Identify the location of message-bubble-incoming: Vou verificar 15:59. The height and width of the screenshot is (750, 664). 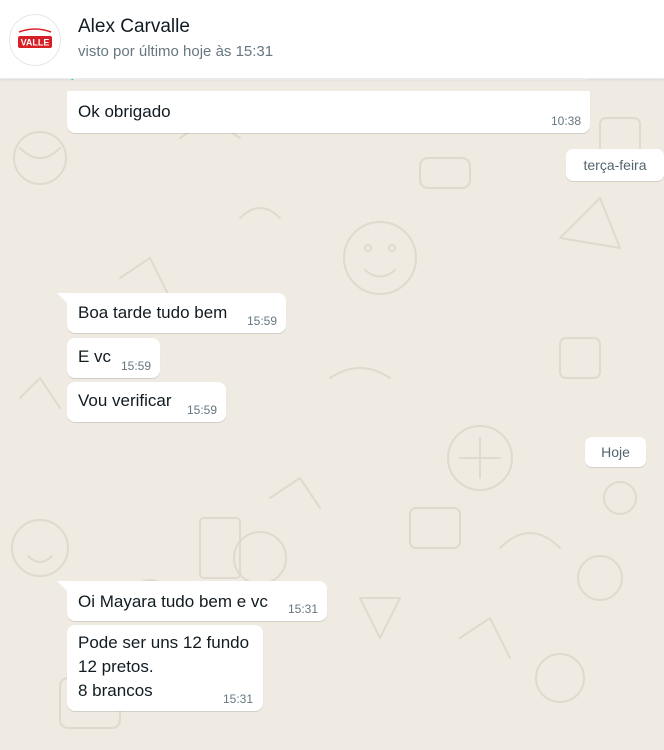
(146, 402).